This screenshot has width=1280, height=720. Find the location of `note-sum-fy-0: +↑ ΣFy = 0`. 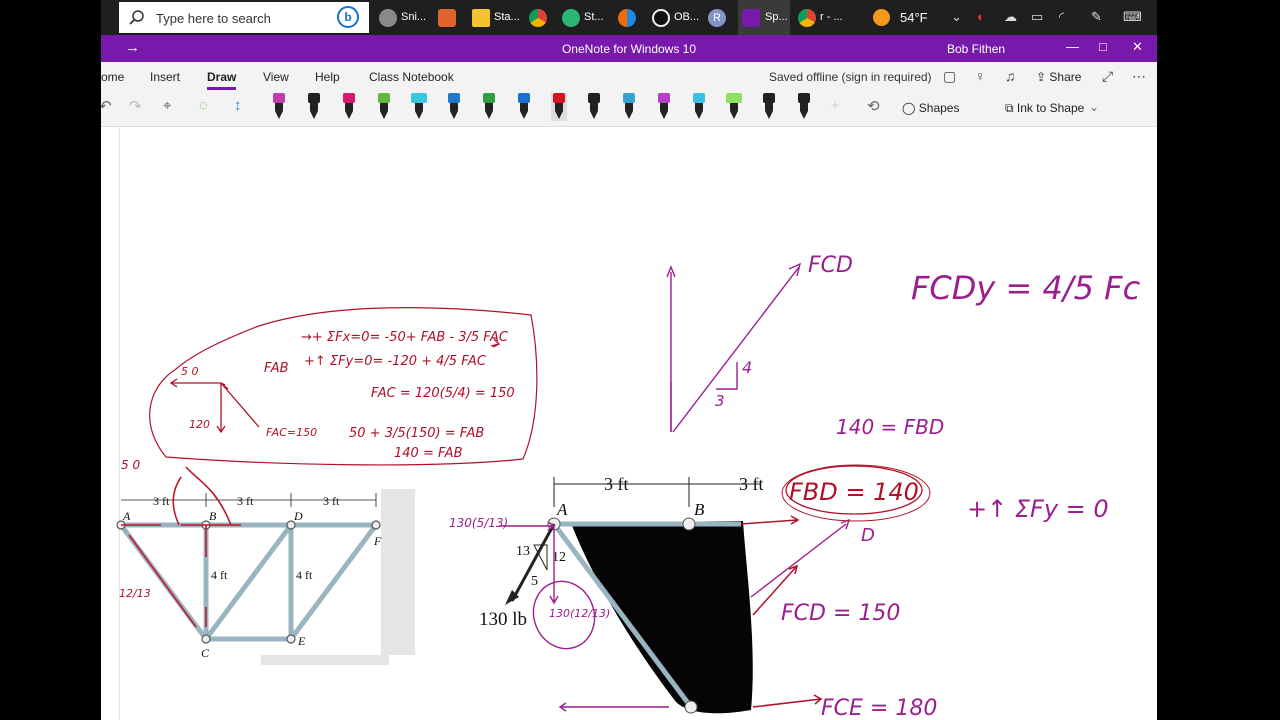

note-sum-fy-0: +↑ ΣFy = 0 is located at coordinates (1038, 509).